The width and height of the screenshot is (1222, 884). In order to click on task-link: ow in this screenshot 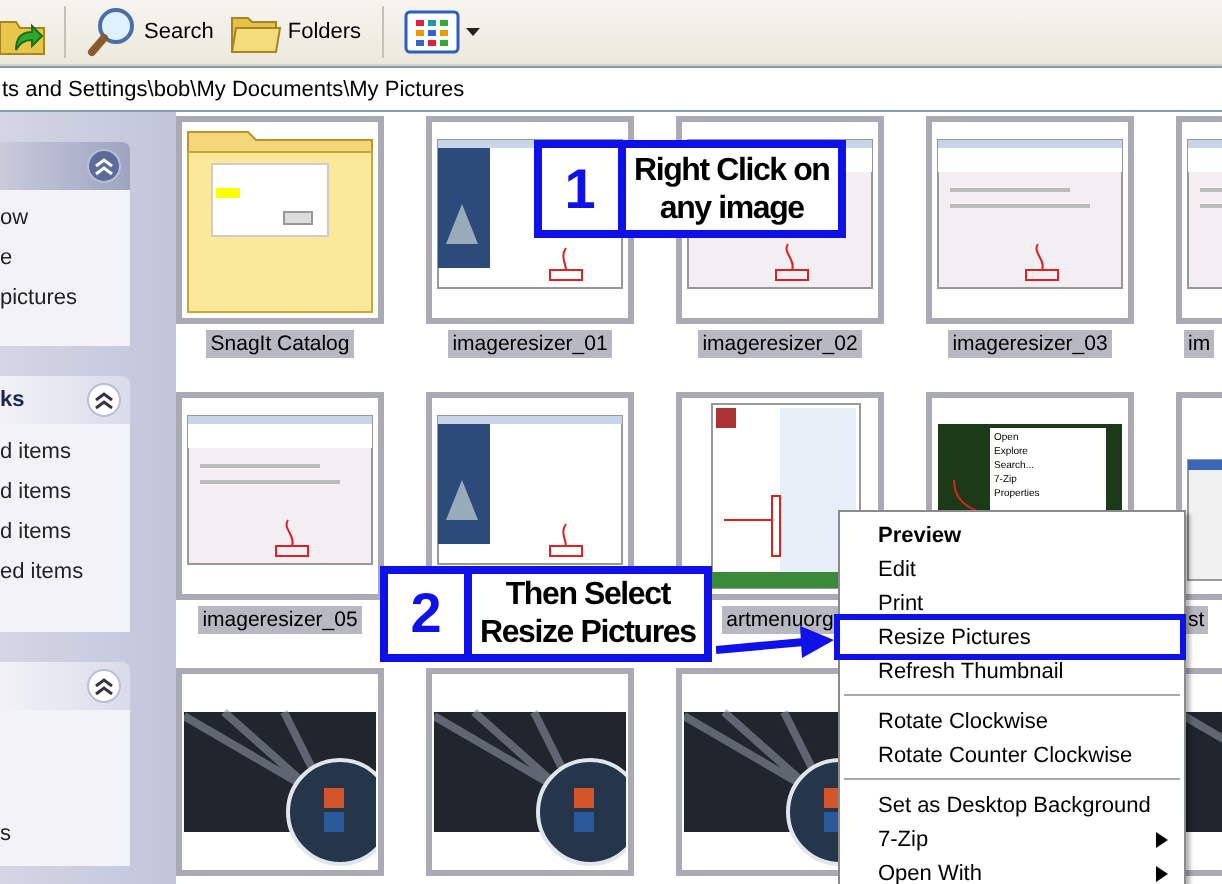, I will do `click(65, 218)`.